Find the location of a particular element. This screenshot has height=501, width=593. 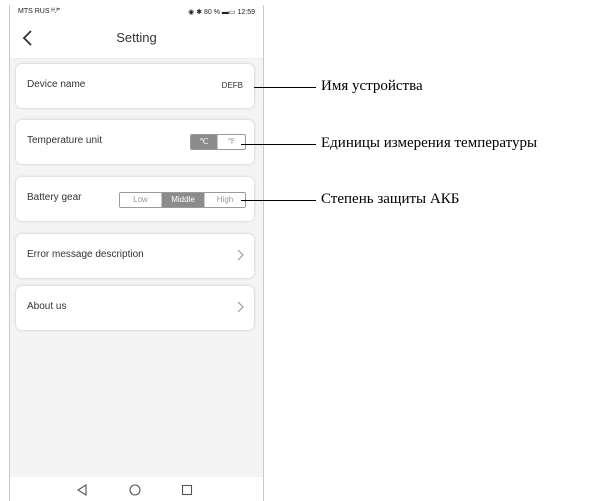

temperature-unit-label: Temperature unit is located at coordinates (65, 140).